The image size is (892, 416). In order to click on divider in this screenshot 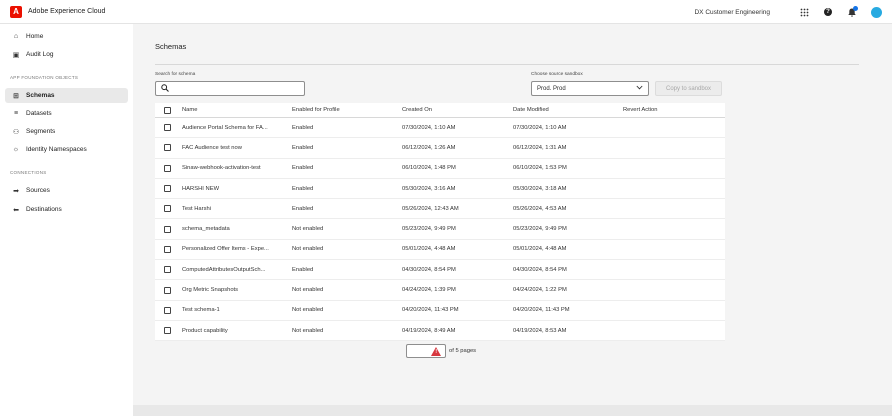, I will do `click(507, 64)`.